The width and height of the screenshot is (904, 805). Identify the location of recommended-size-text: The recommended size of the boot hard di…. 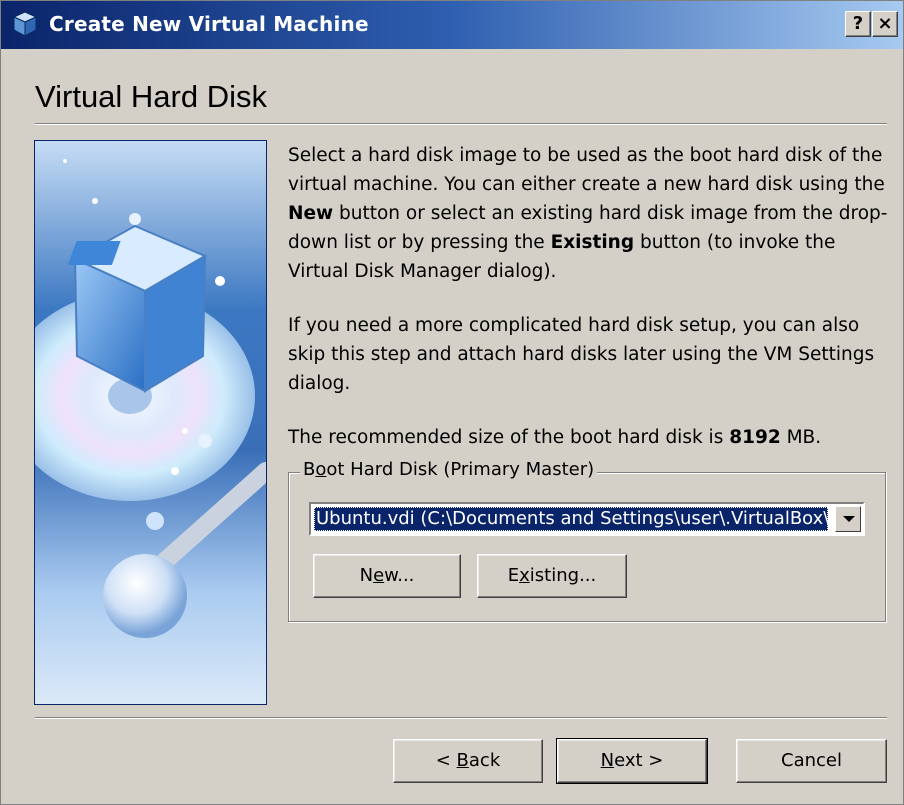
(555, 437).